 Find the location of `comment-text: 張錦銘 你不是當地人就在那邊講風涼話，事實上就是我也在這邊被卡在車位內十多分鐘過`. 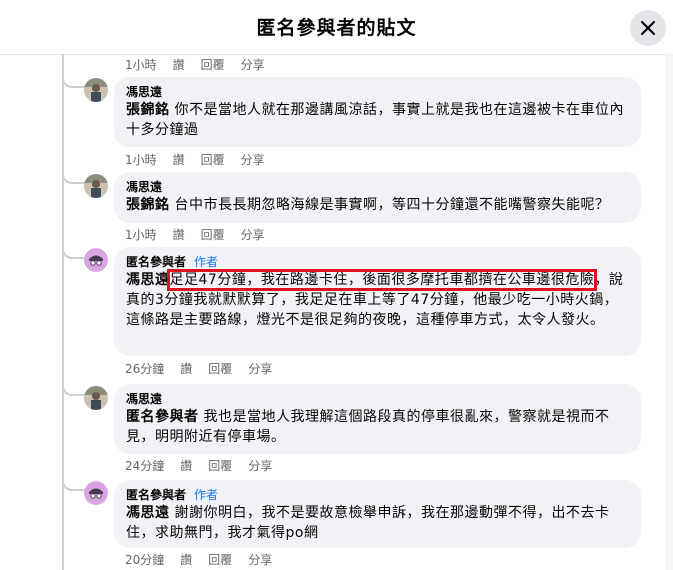

comment-text: 張錦銘 你不是當地人就在那邊講風涼話，事實上就是我也在這邊被卡在車位內十多分鐘過 is located at coordinates (377, 120).